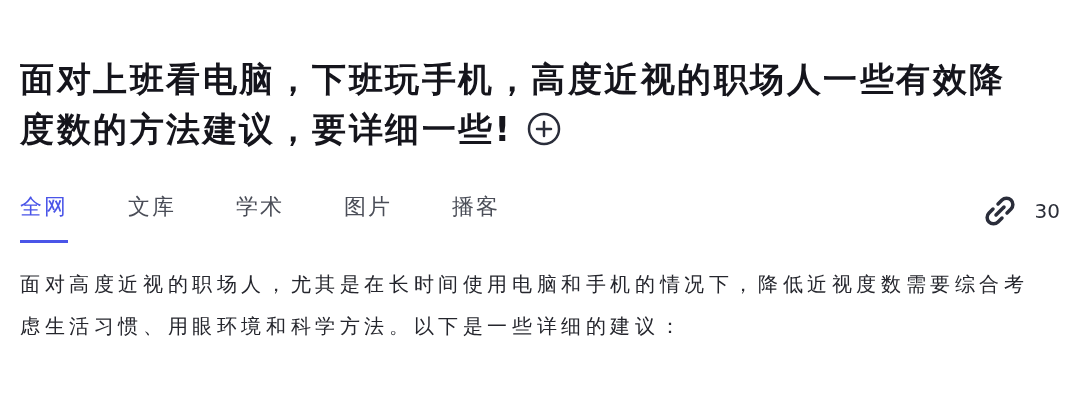 This screenshot has width=1080, height=400. Describe the element at coordinates (543, 129) in the screenshot. I see `add-icon` at that location.